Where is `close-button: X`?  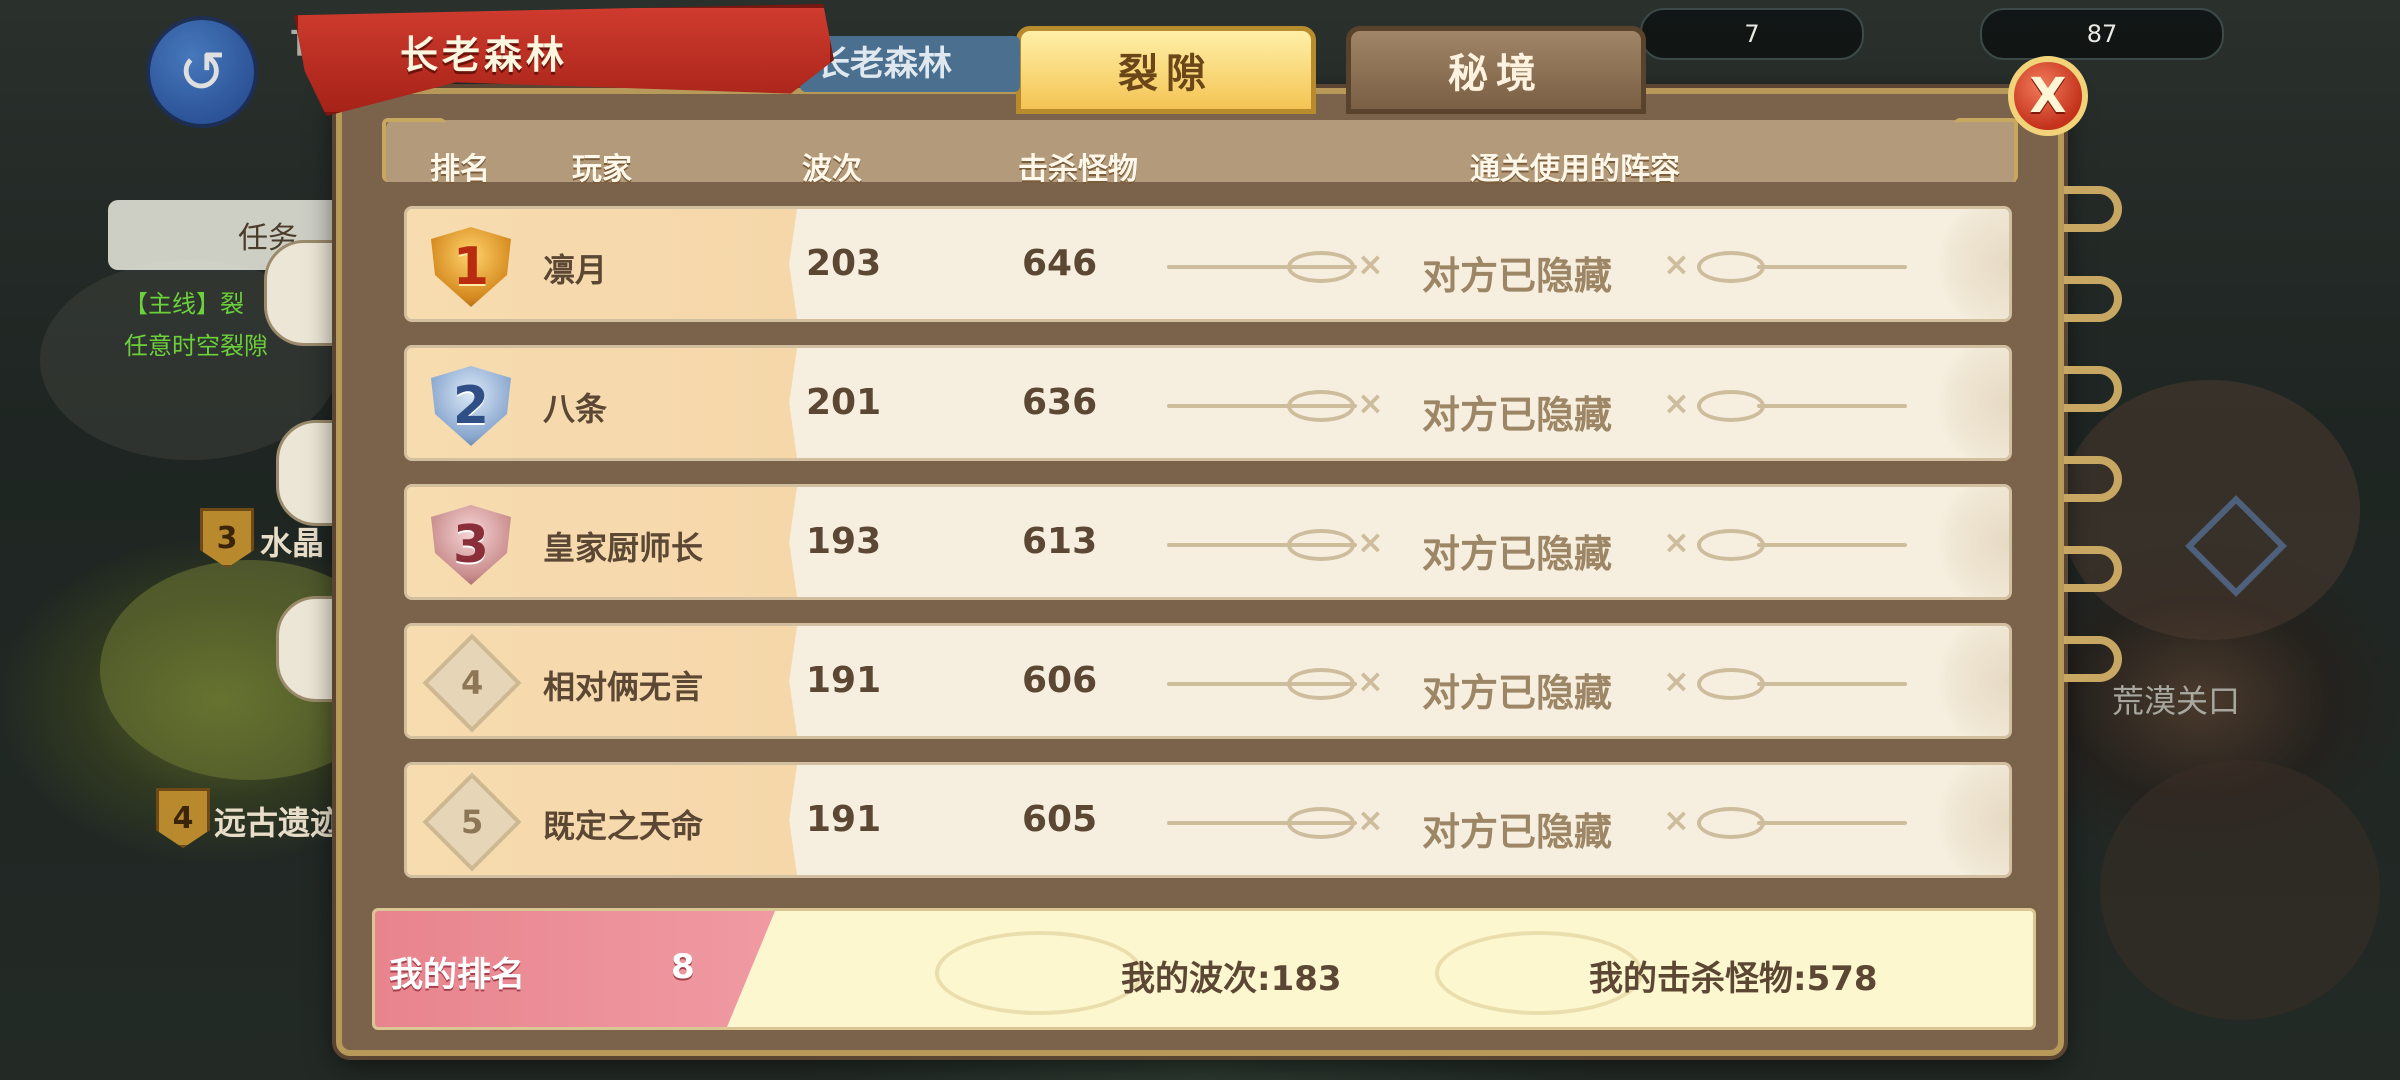 close-button: X is located at coordinates (2048, 96).